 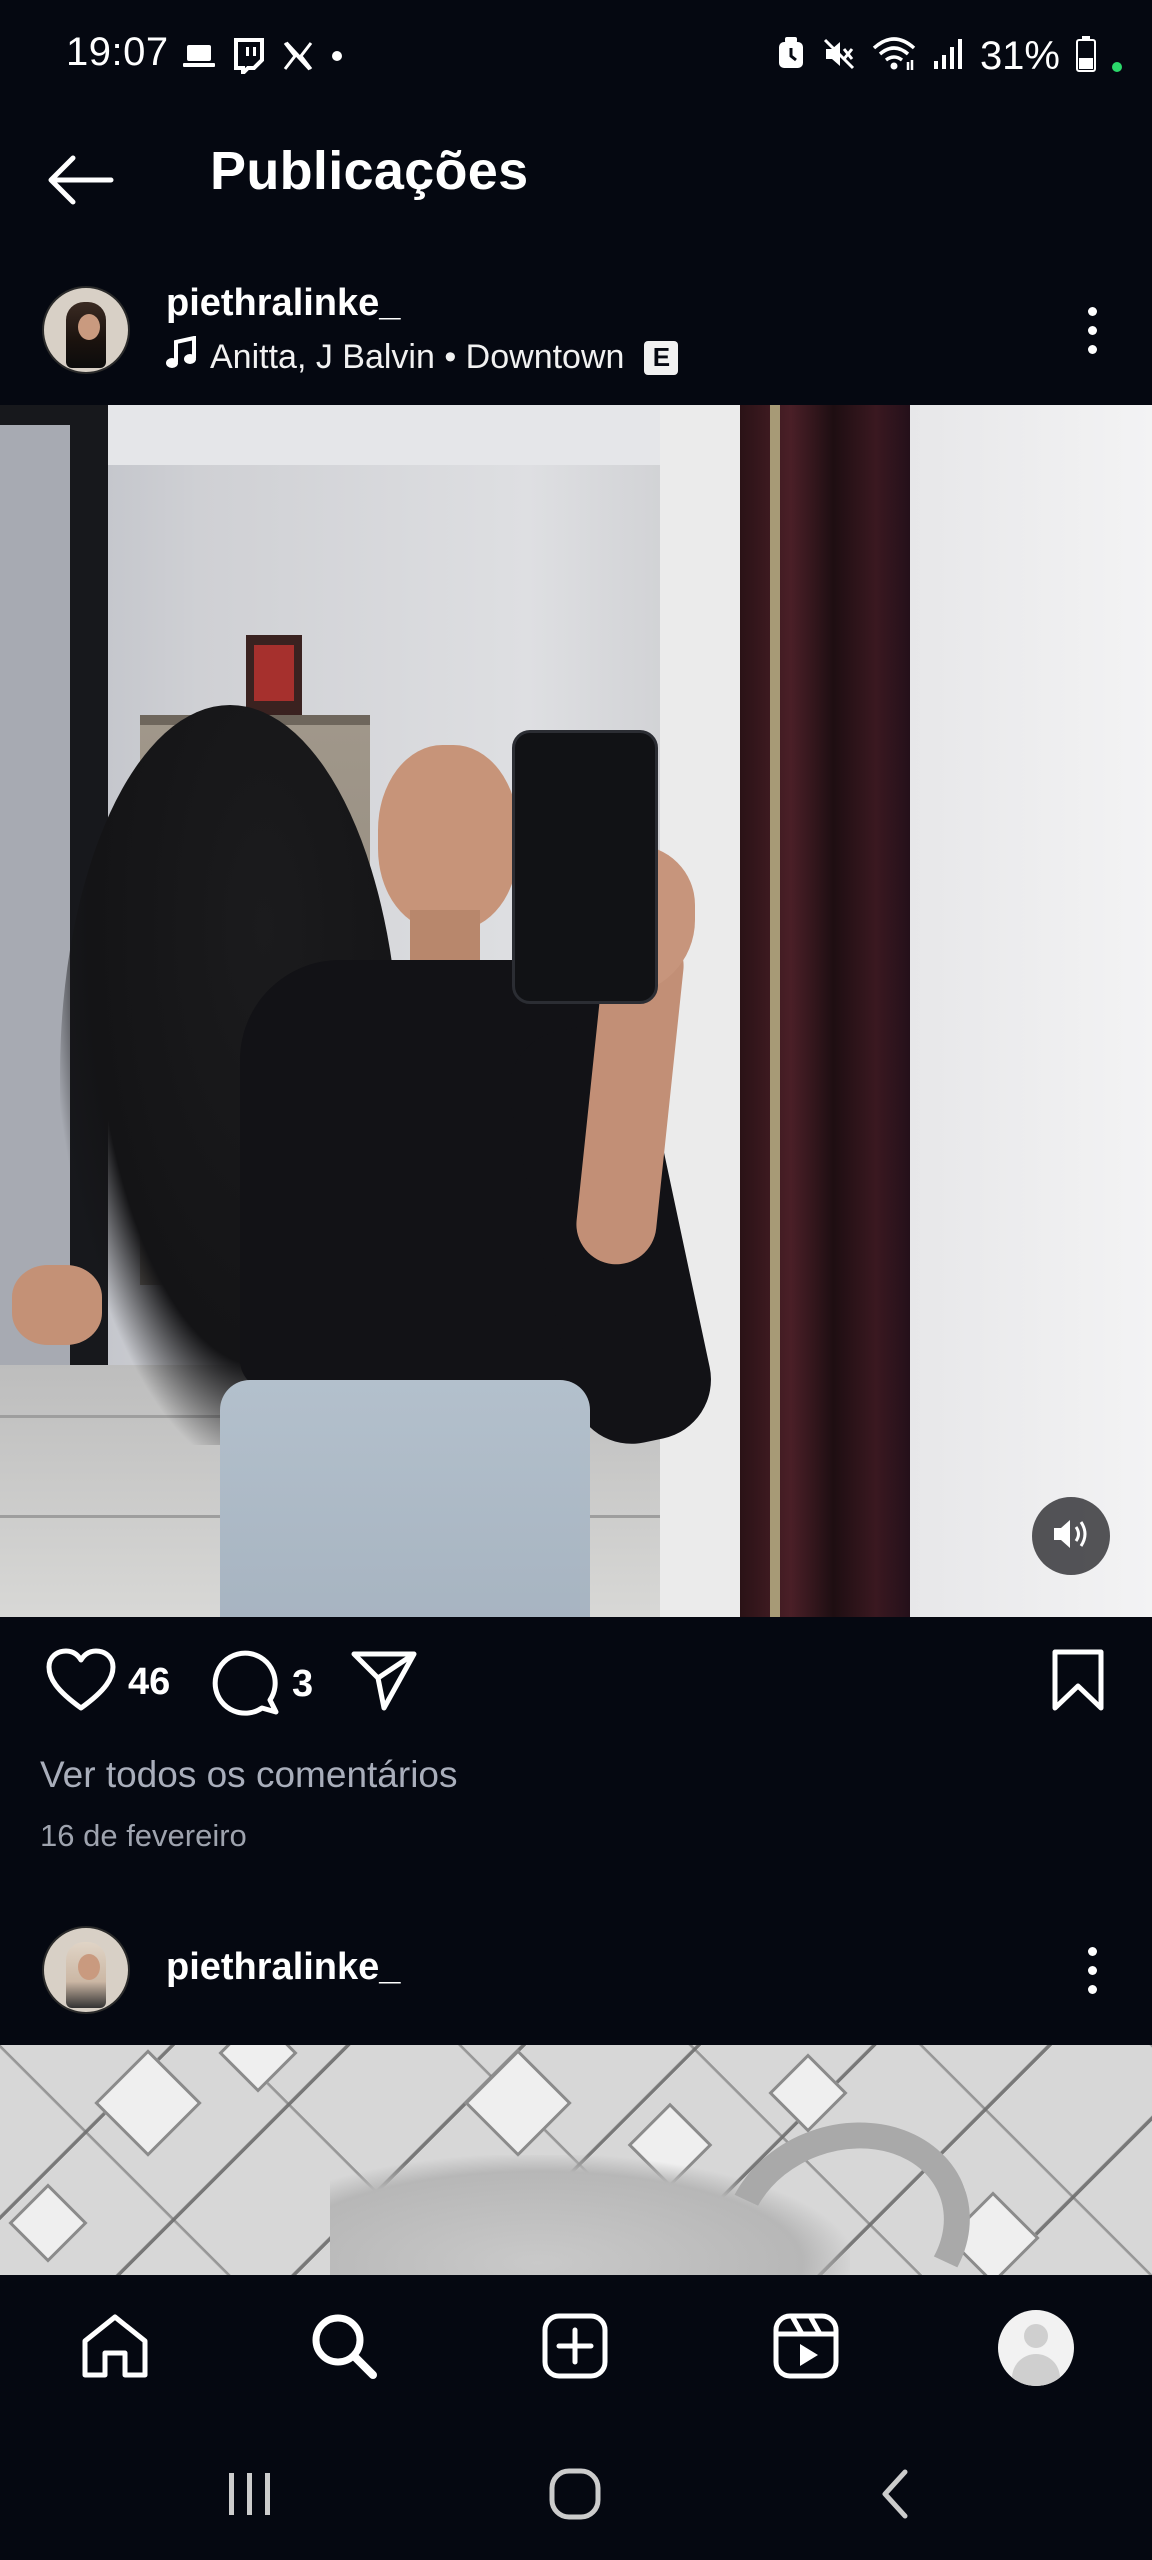 What do you see at coordinates (791, 56) in the screenshot?
I see `alarm-icon` at bounding box center [791, 56].